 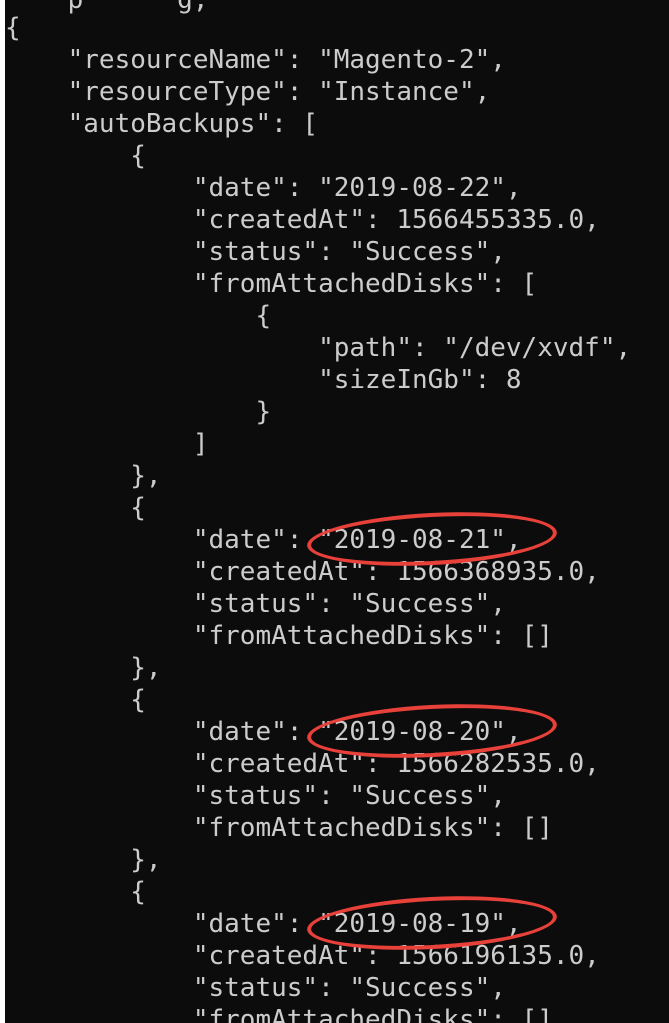 What do you see at coordinates (302, 956) in the screenshot?
I see `console-line: "createdAt": 1566196135.0,` at bounding box center [302, 956].